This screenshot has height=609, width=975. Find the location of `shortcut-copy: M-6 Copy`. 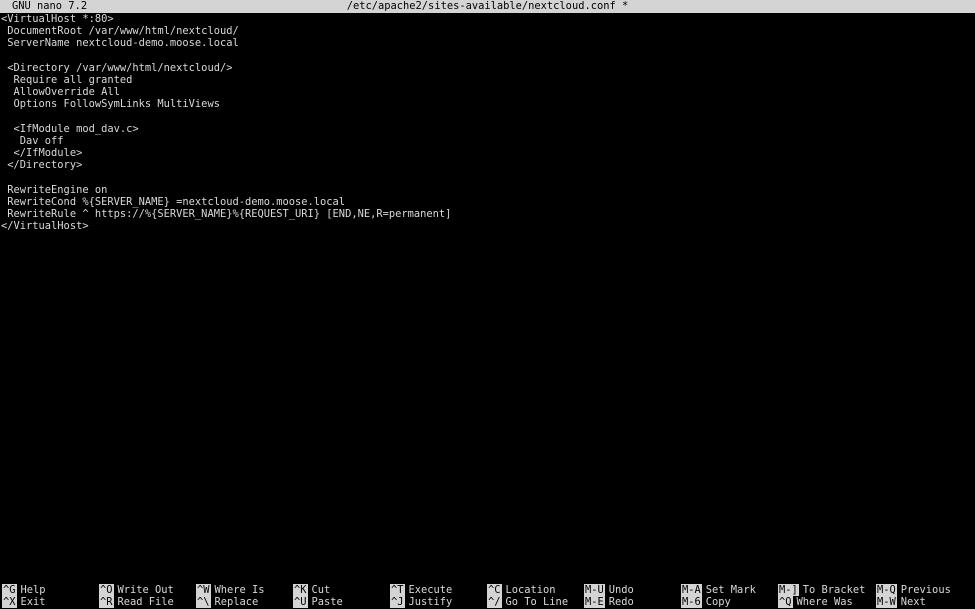

shortcut-copy: M-6 Copy is located at coordinates (706, 602).